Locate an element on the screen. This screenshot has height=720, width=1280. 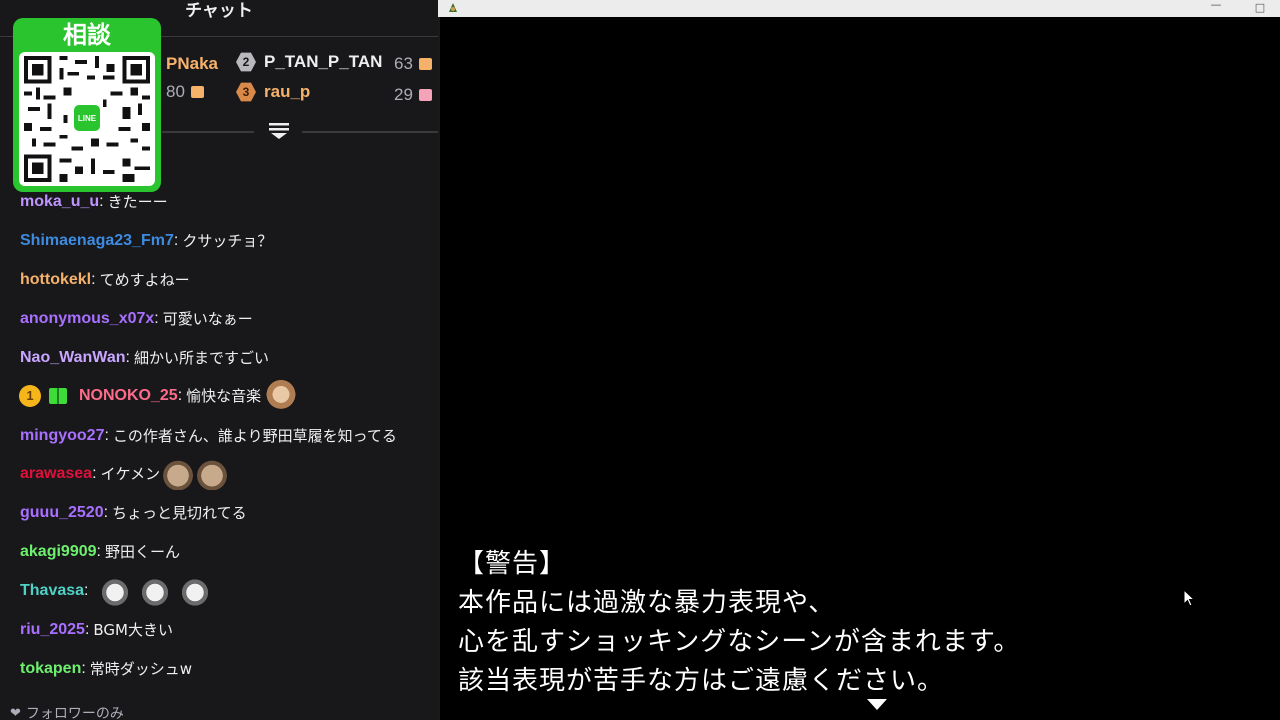
line-consultation-overlay: 相談 LINE is located at coordinates (87, 105).